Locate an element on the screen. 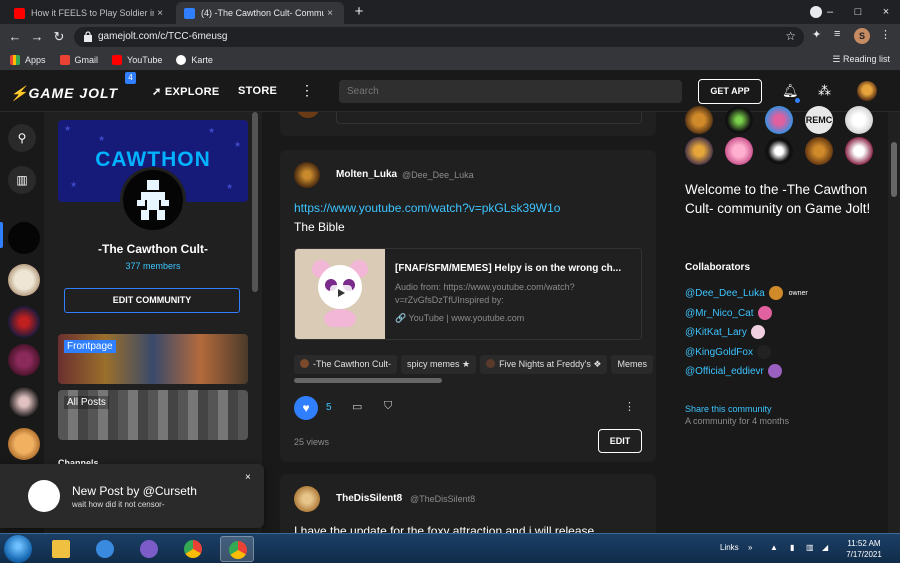 The height and width of the screenshot is (563, 900). more-menu-icon: ⋮ is located at coordinates (307, 90).